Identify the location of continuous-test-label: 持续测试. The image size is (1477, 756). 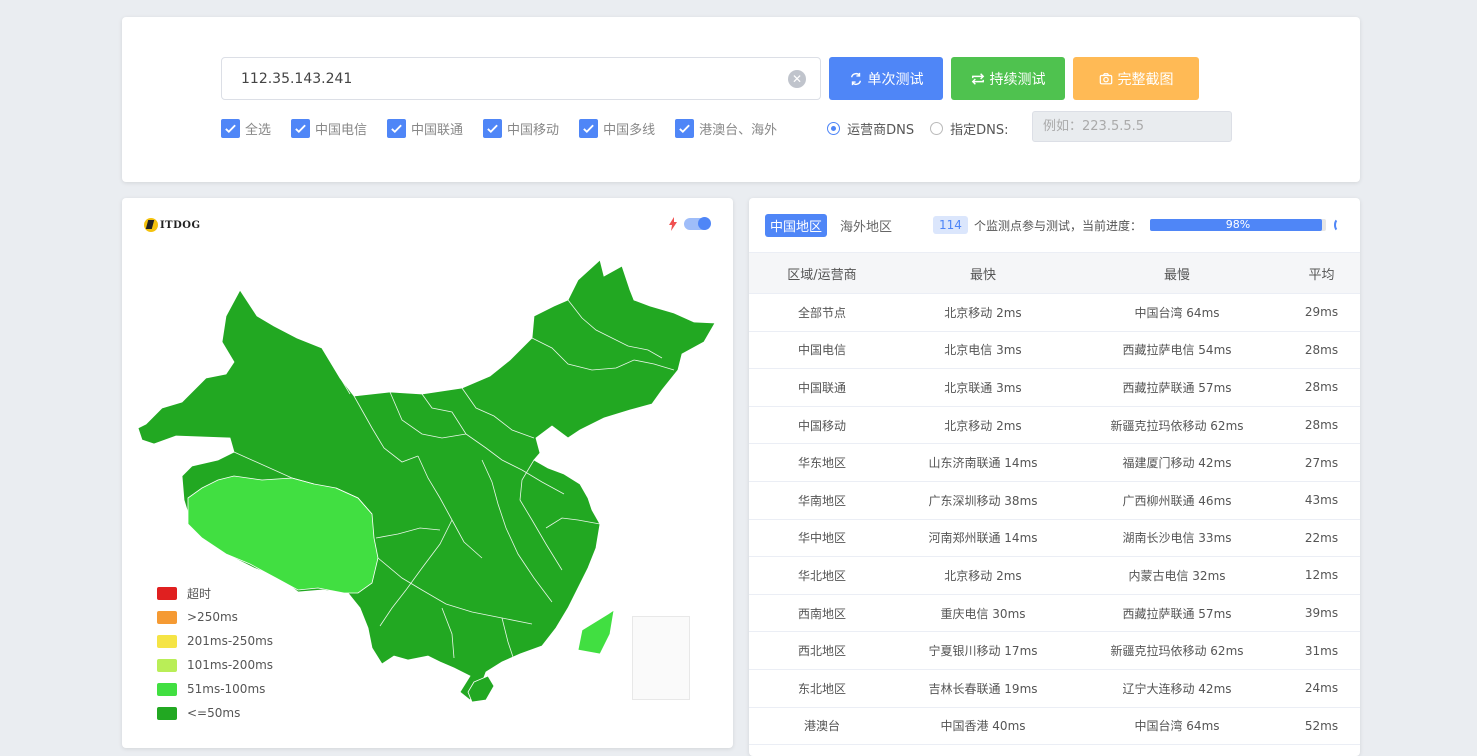
(1017, 79).